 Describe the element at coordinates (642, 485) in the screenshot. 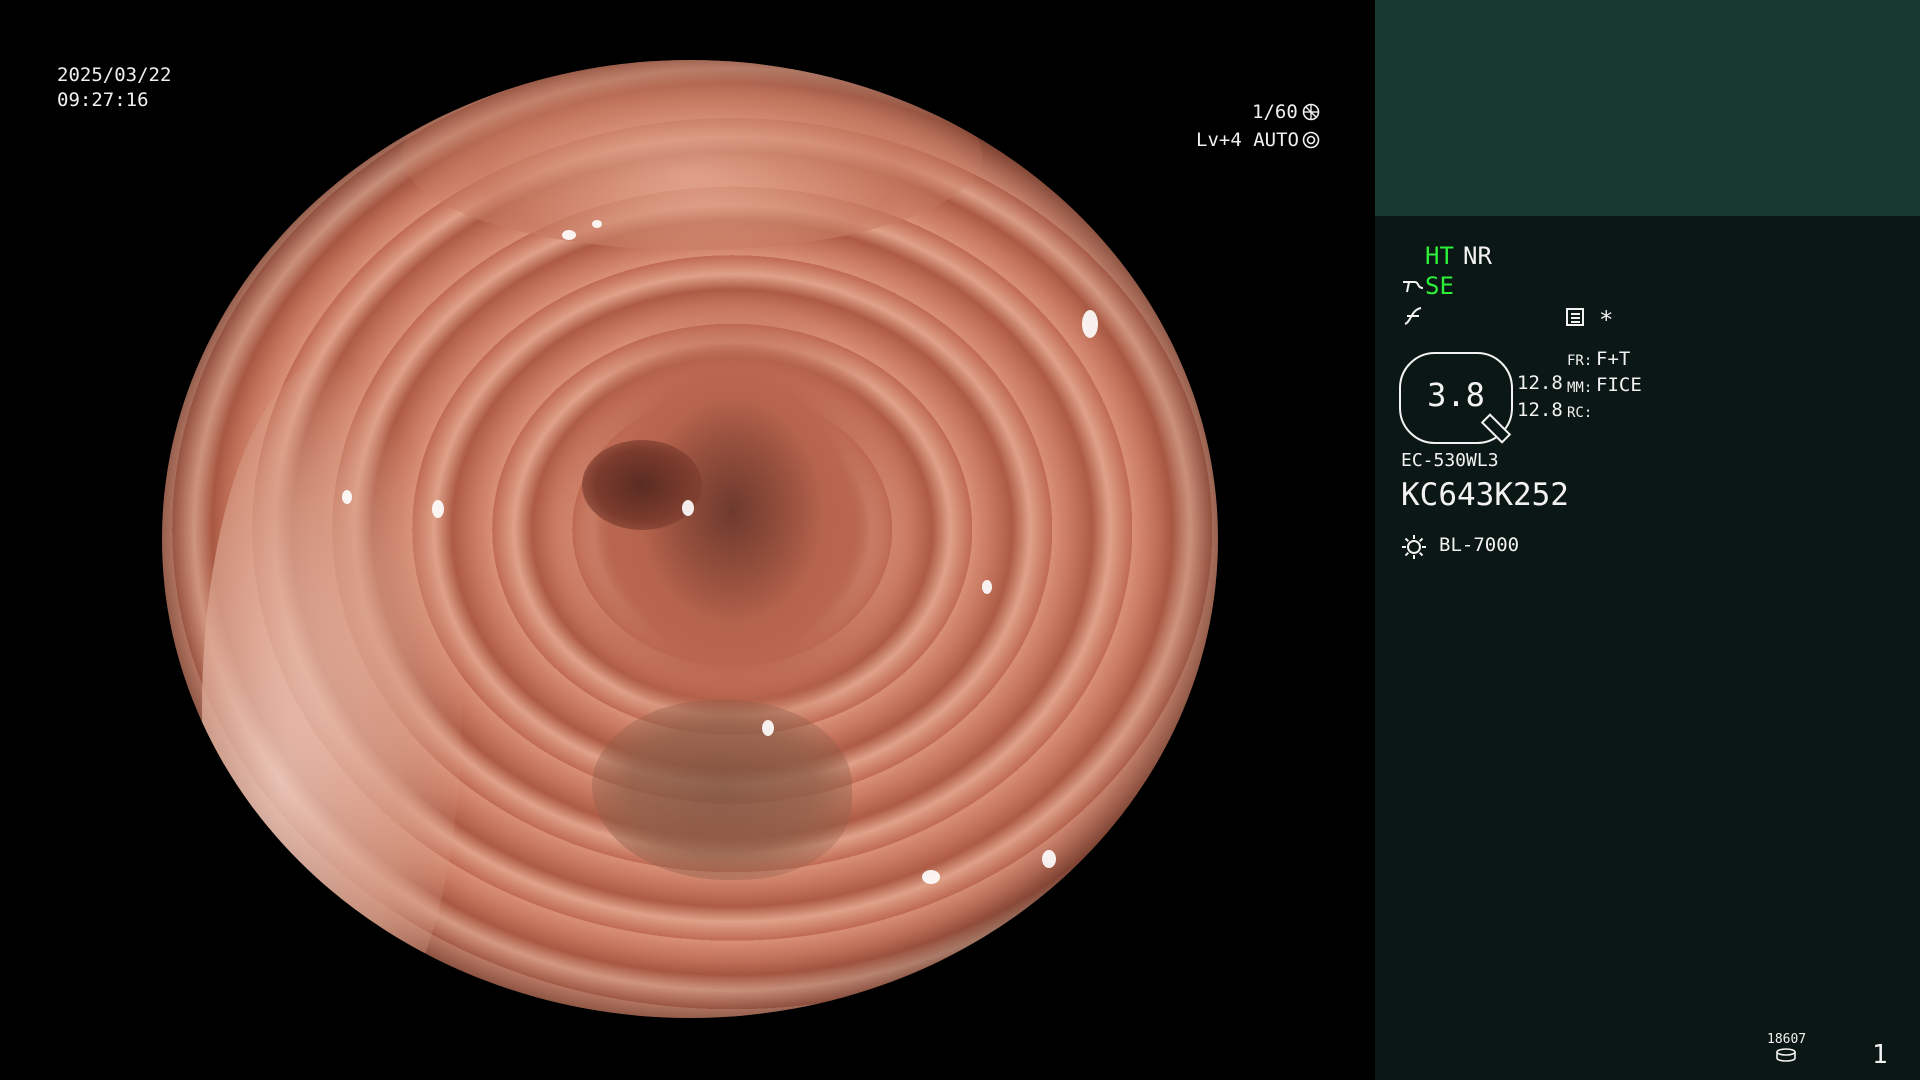

I see `lumen` at that location.